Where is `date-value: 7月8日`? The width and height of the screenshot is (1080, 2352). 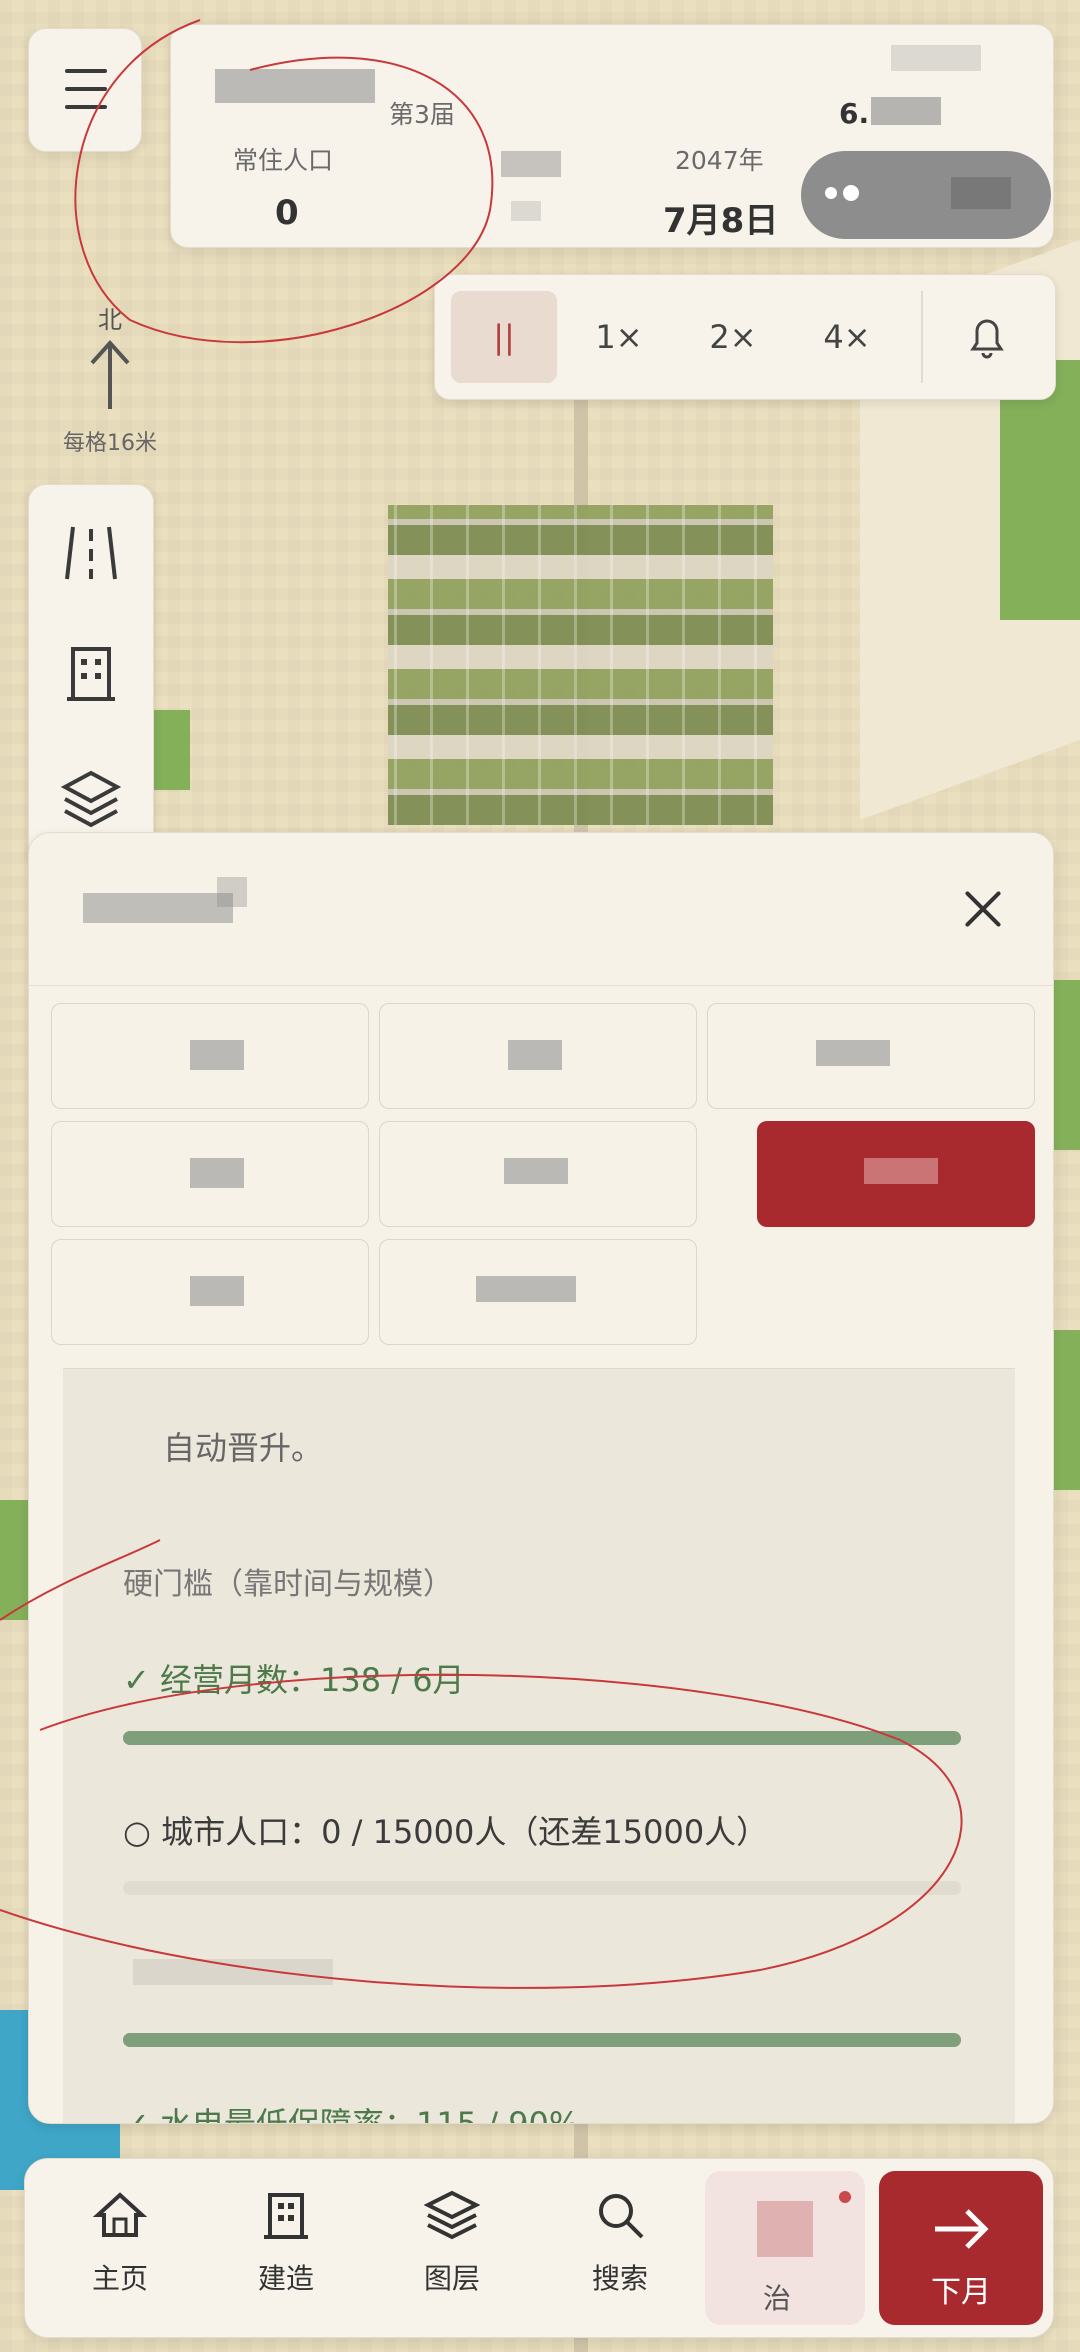
date-value: 7月8日 is located at coordinates (721, 221).